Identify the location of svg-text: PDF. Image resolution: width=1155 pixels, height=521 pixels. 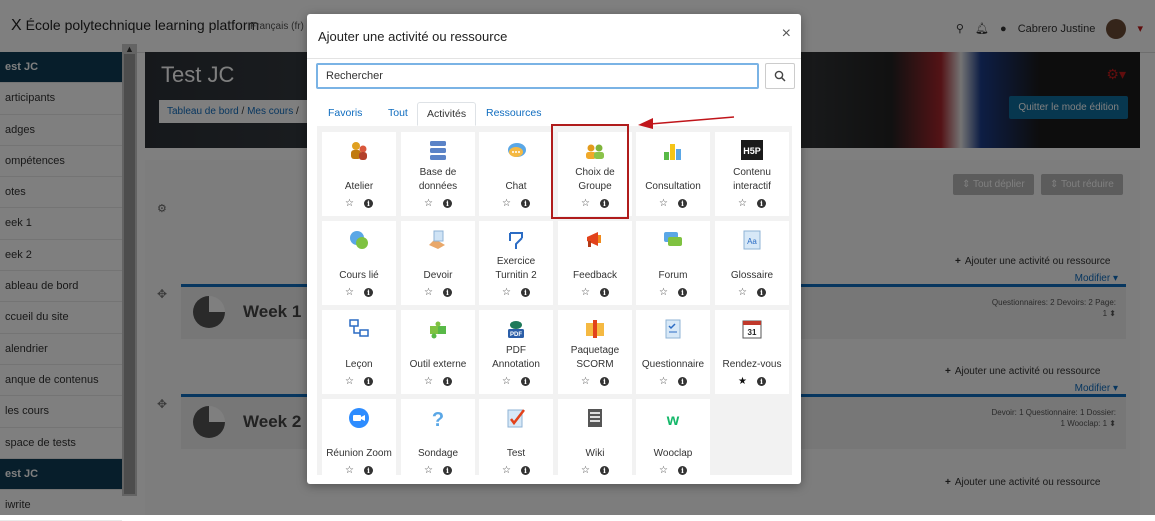
(516, 335).